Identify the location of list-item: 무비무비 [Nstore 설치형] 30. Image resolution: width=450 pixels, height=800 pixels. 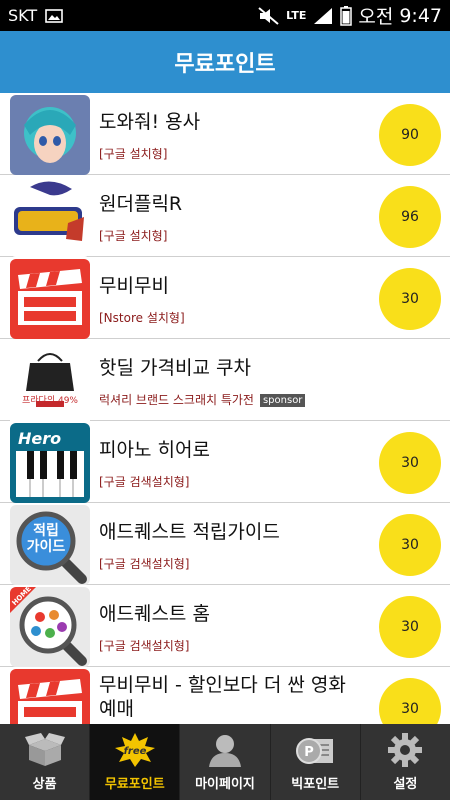
(225, 298).